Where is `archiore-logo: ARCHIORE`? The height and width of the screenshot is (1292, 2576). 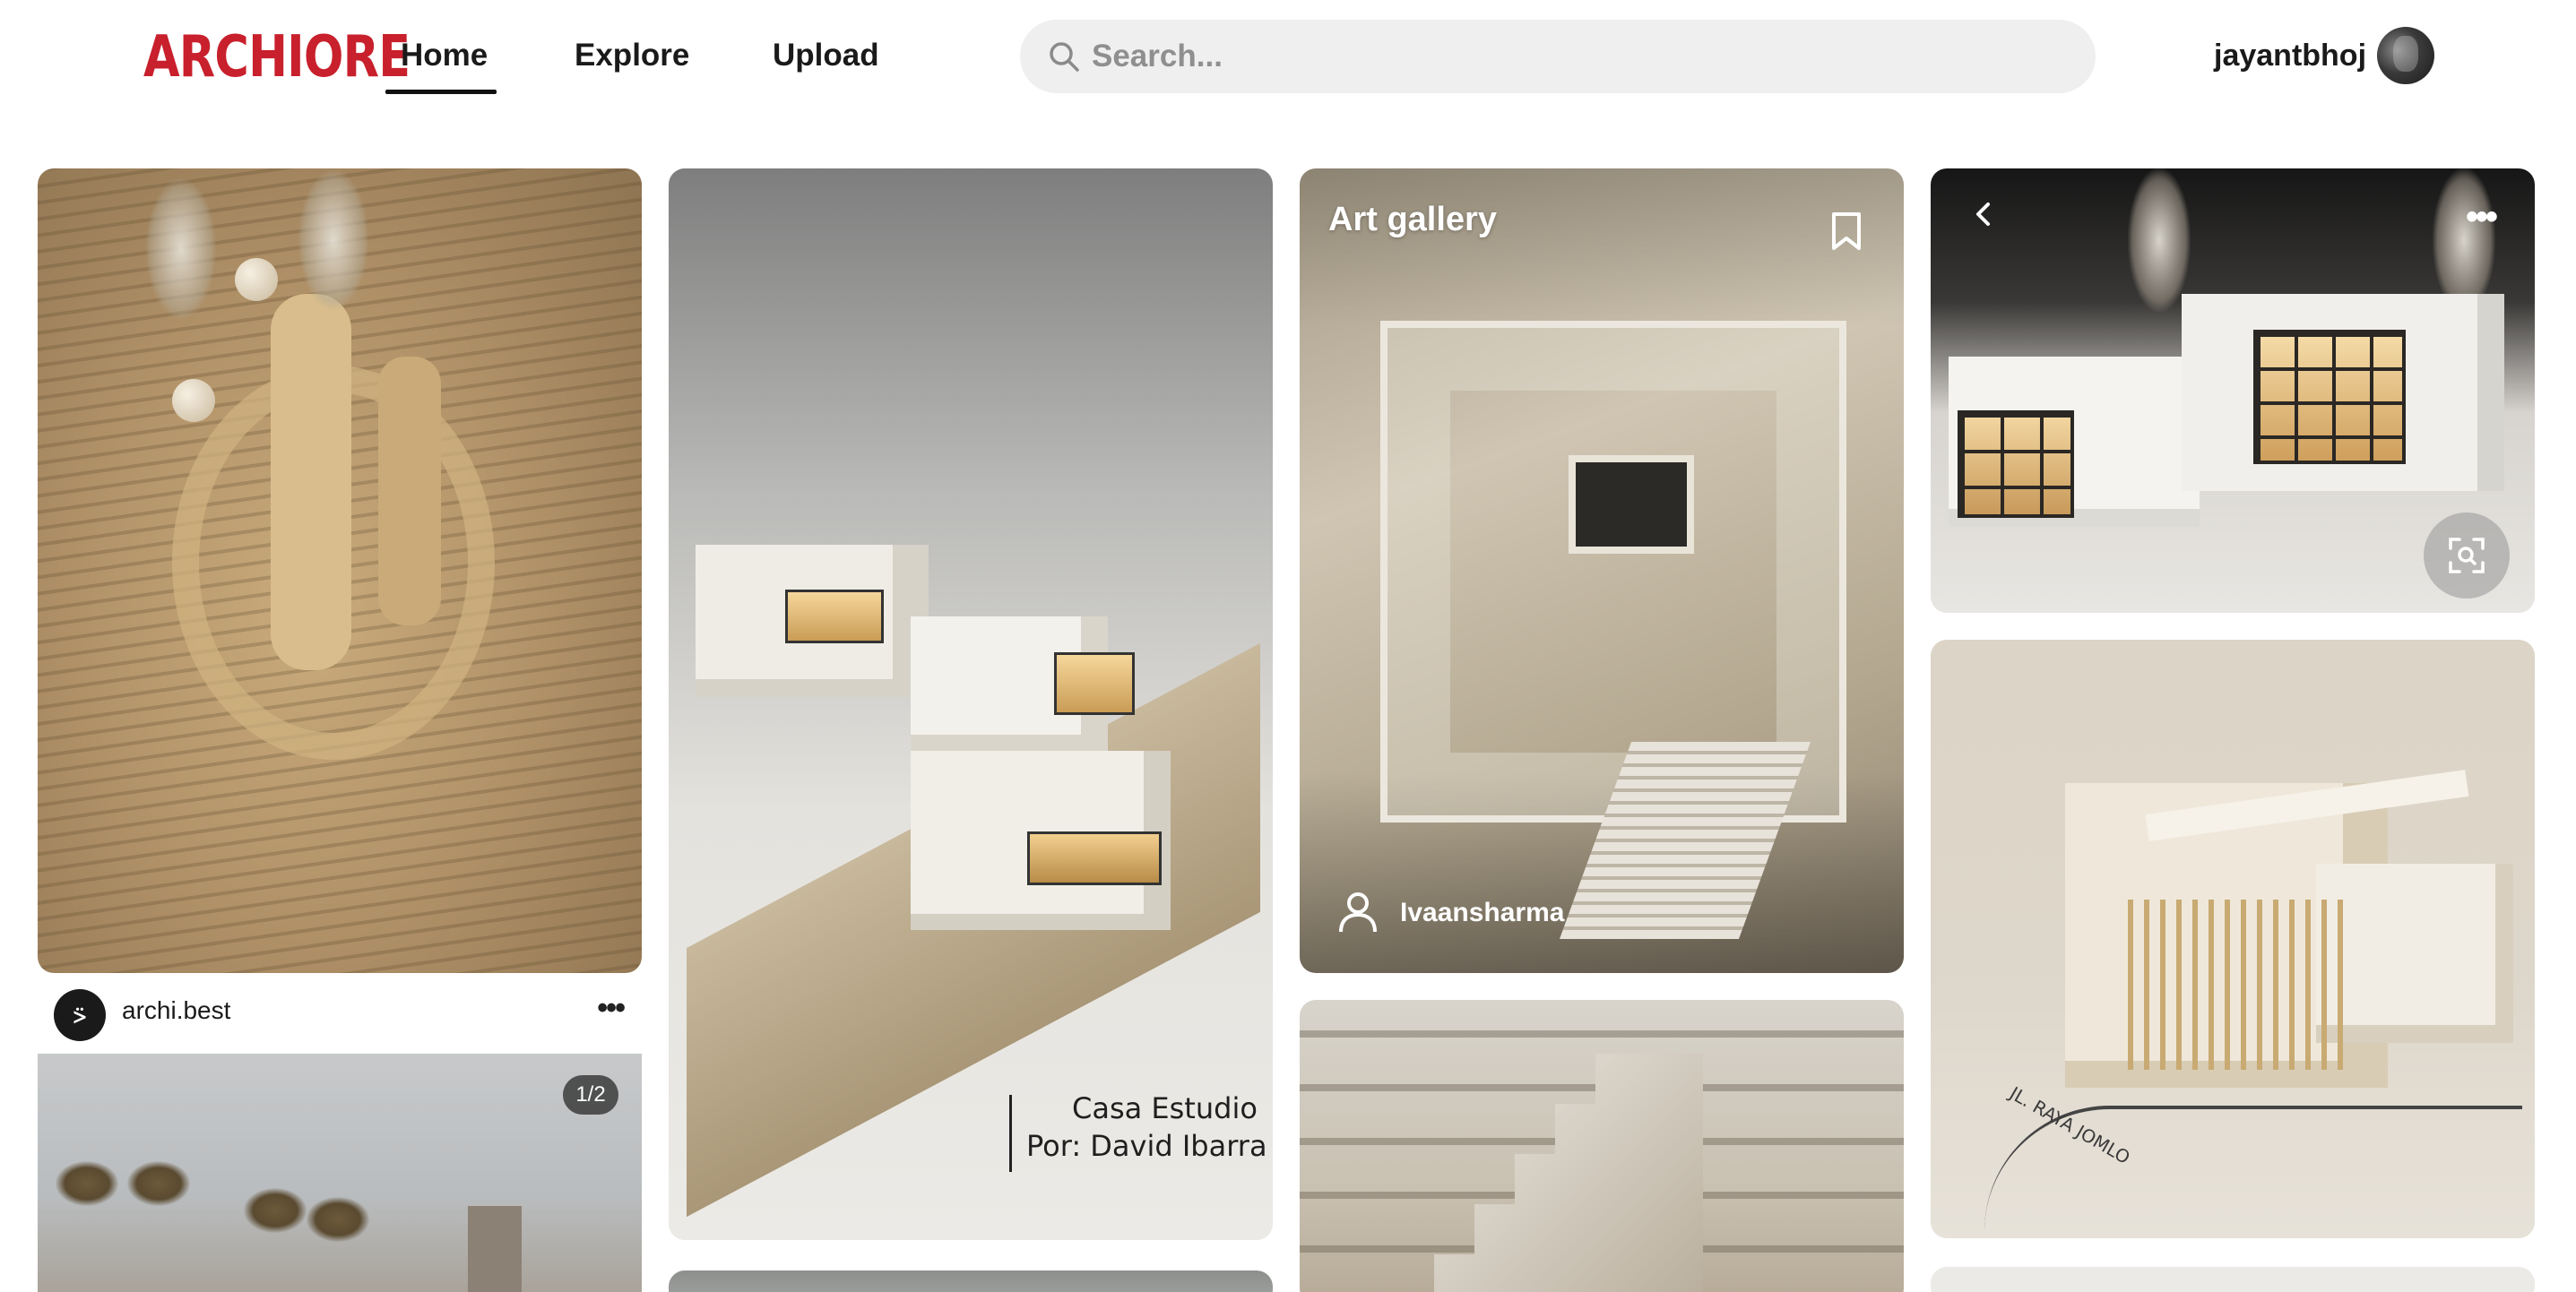 archiore-logo: ARCHIORE is located at coordinates (277, 58).